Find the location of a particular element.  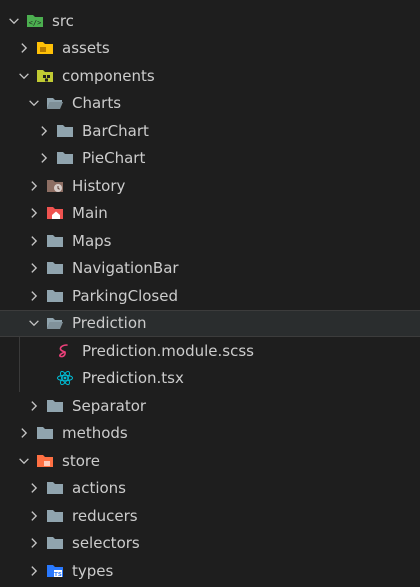

item-label: selectors is located at coordinates (106, 543).